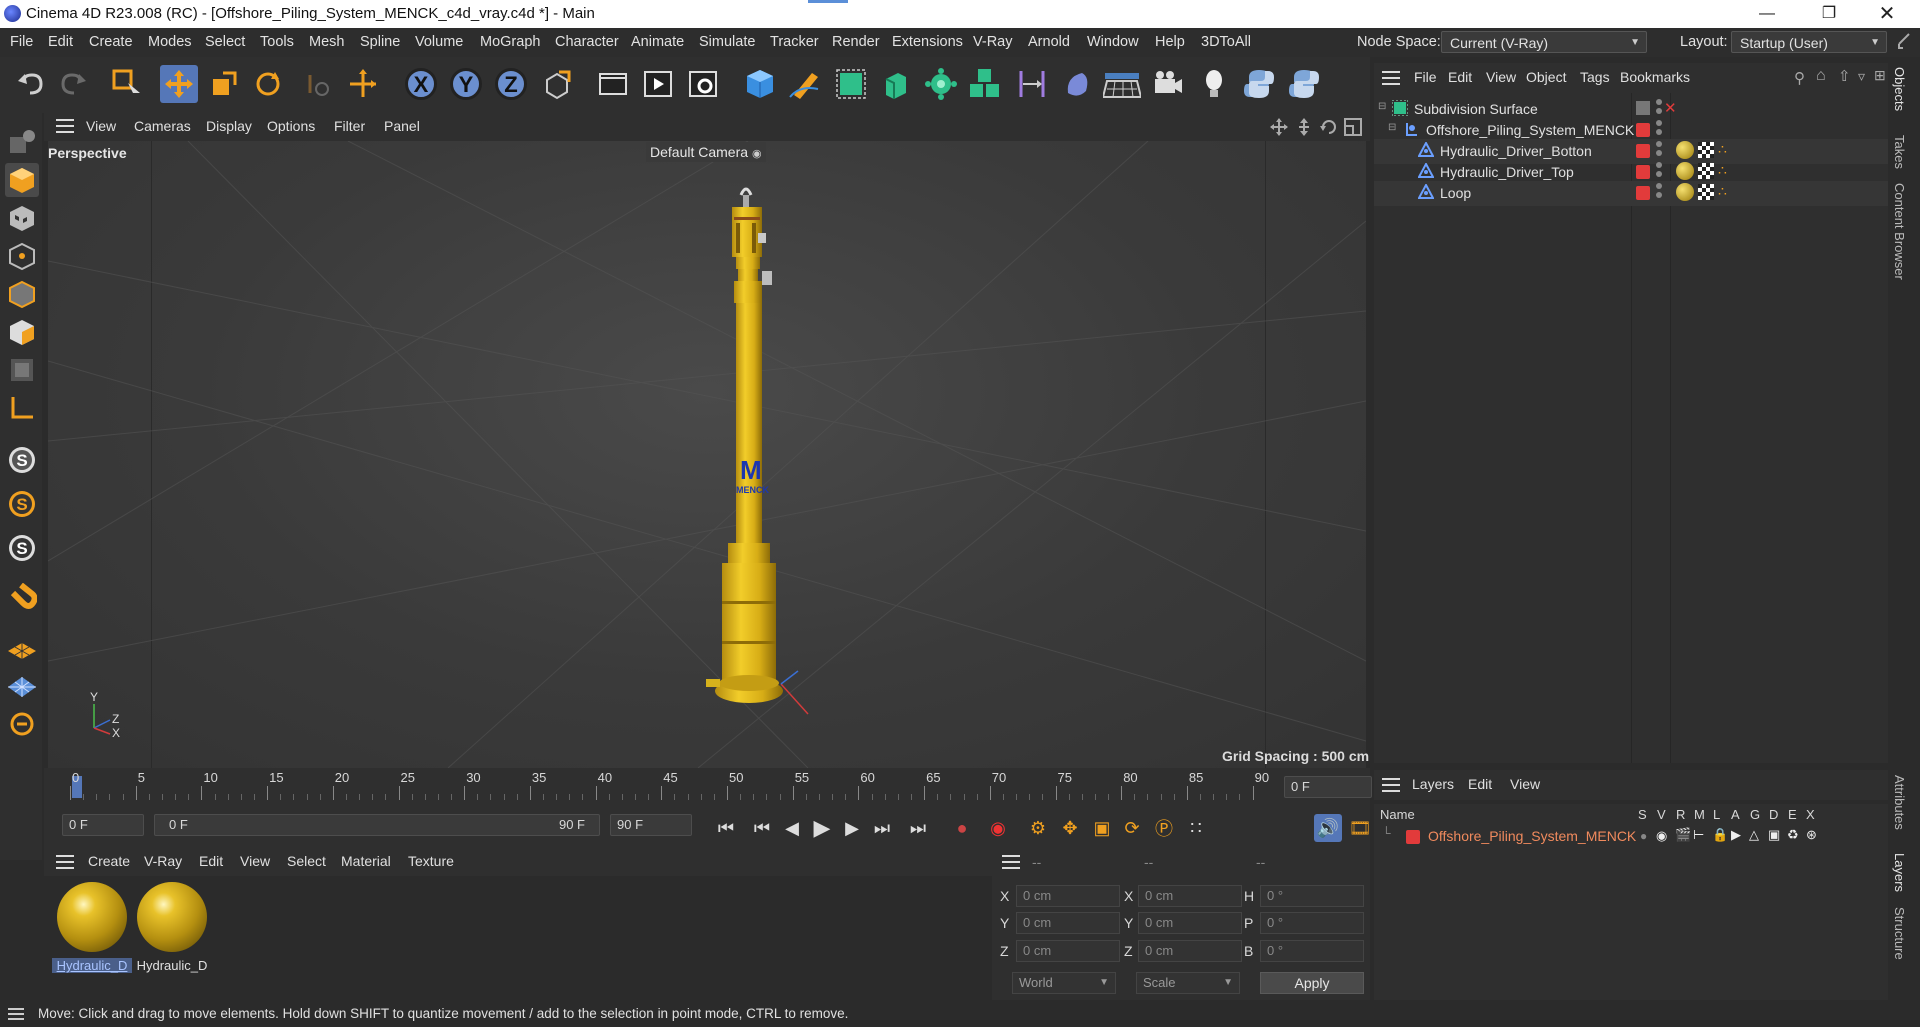 The height and width of the screenshot is (1027, 1920). What do you see at coordinates (1887, 14) in the screenshot?
I see `close-icon: ✕` at bounding box center [1887, 14].